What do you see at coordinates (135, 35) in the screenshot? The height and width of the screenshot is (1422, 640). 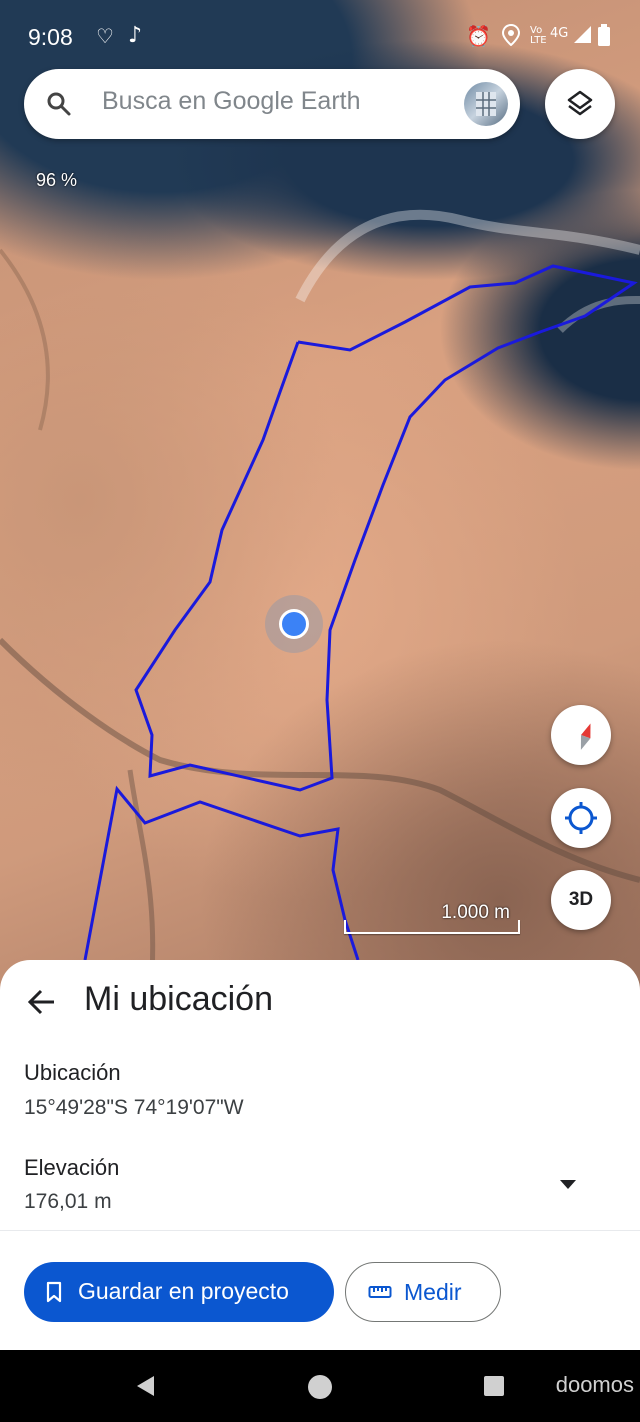 I see `tiktok-icon: ♪` at bounding box center [135, 35].